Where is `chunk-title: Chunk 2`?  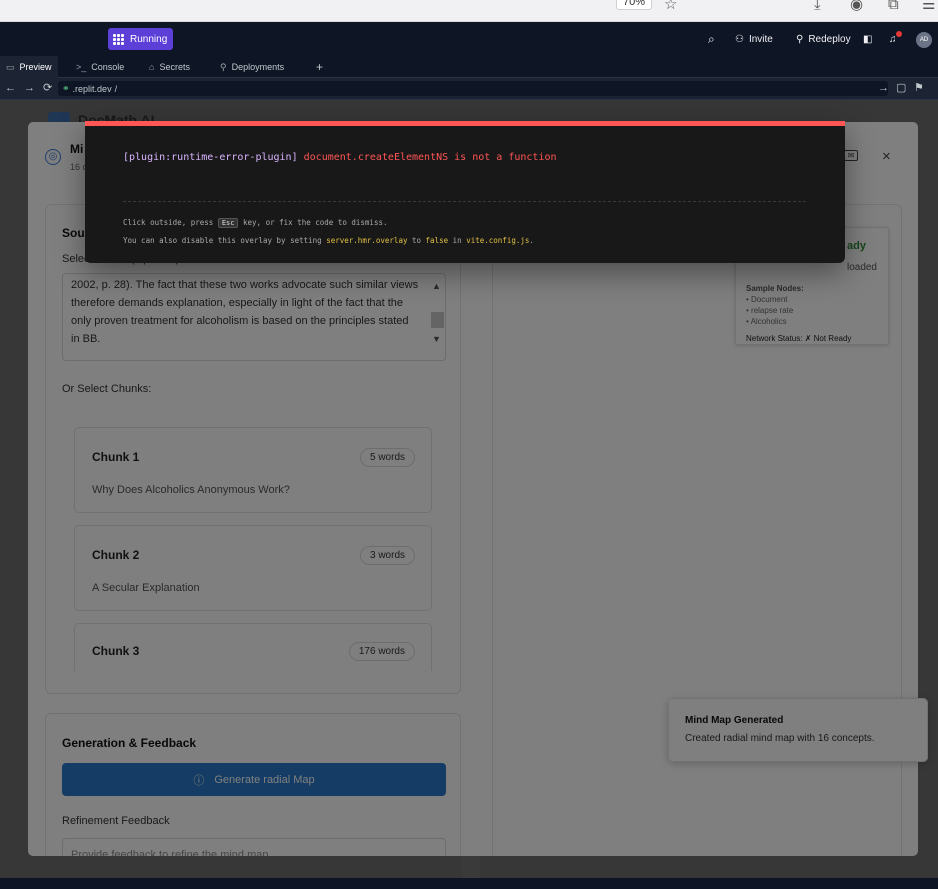
chunk-title: Chunk 2 is located at coordinates (116, 555).